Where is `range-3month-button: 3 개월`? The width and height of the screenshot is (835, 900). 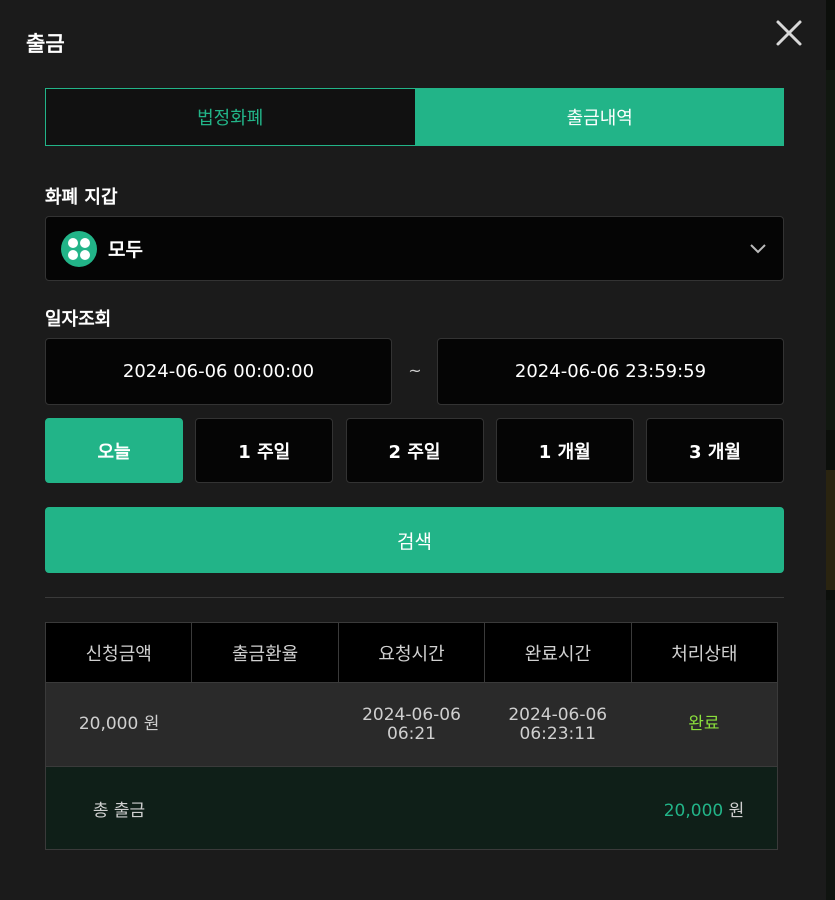
range-3month-button: 3 개월 is located at coordinates (715, 450).